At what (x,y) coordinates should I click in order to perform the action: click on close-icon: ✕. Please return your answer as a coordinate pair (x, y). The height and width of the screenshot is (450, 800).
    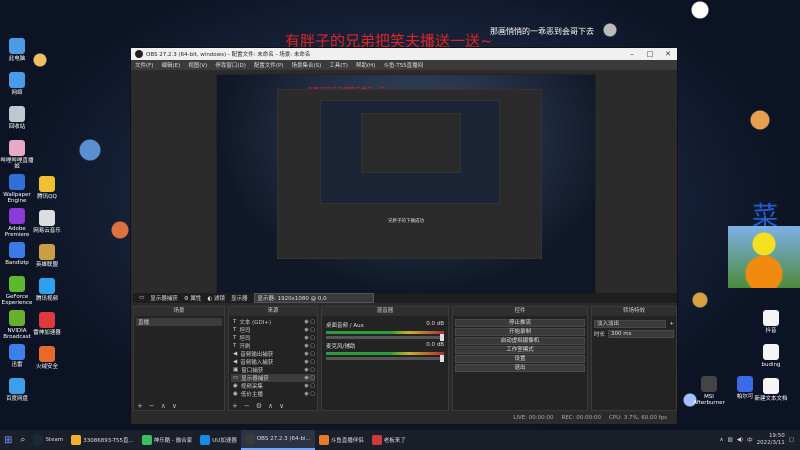
    Looking at the image, I should click on (668, 54).